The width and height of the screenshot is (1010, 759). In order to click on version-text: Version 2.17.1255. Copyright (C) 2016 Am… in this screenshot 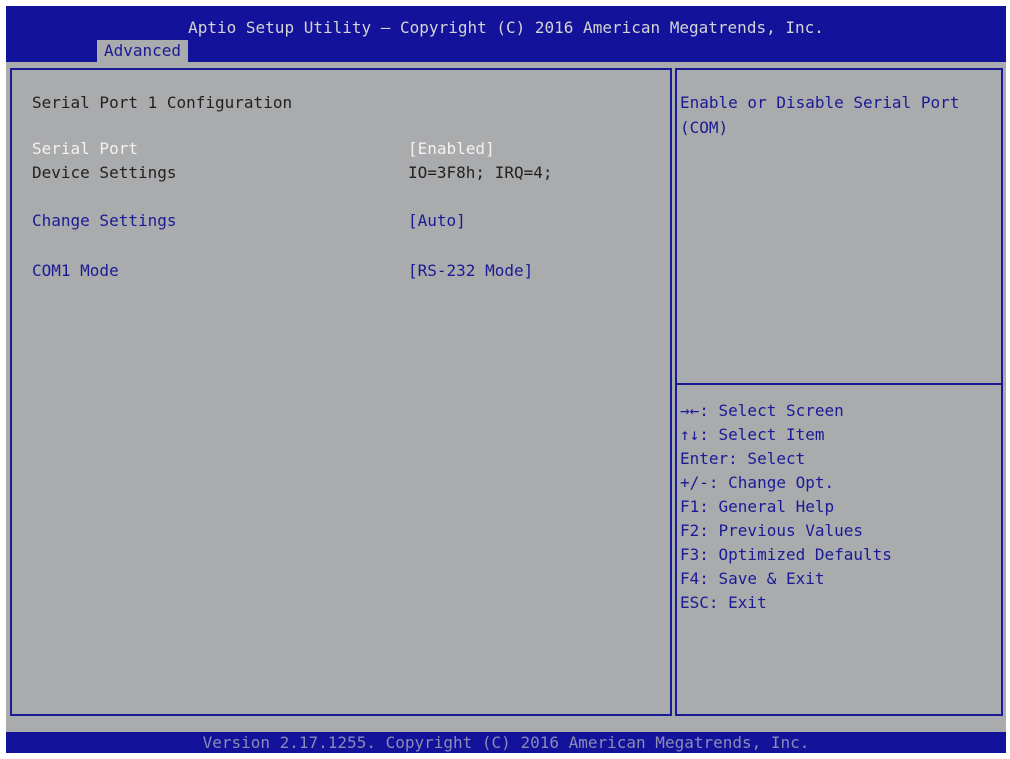, I will do `click(506, 742)`.